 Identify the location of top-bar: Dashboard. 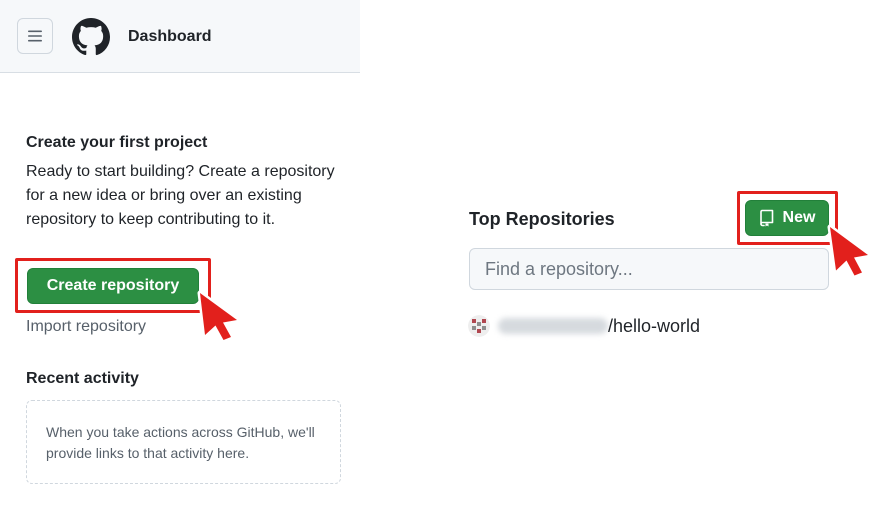
(180, 36).